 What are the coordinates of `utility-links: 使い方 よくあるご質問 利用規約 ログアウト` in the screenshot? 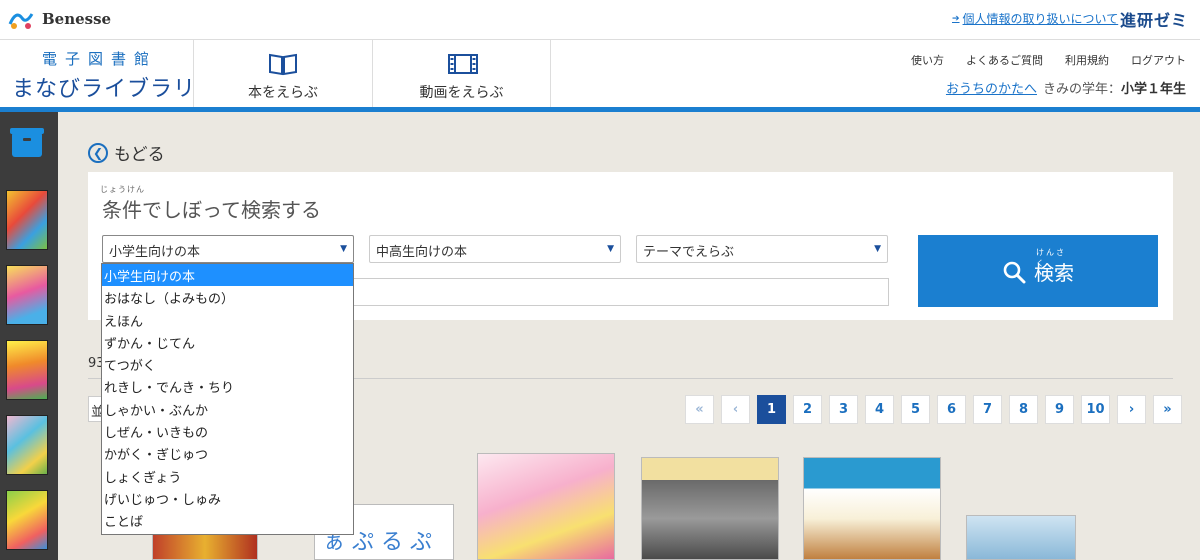 It's located at (1048, 60).